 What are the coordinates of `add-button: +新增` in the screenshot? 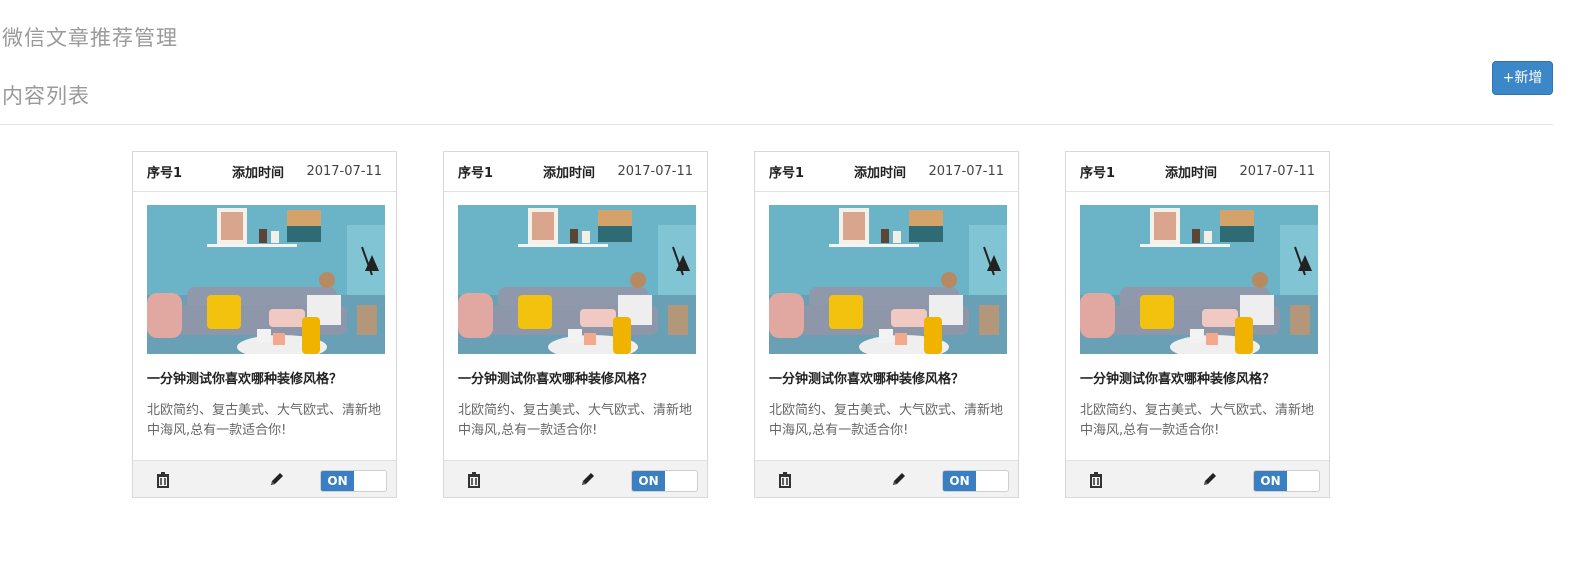 It's located at (1522, 78).